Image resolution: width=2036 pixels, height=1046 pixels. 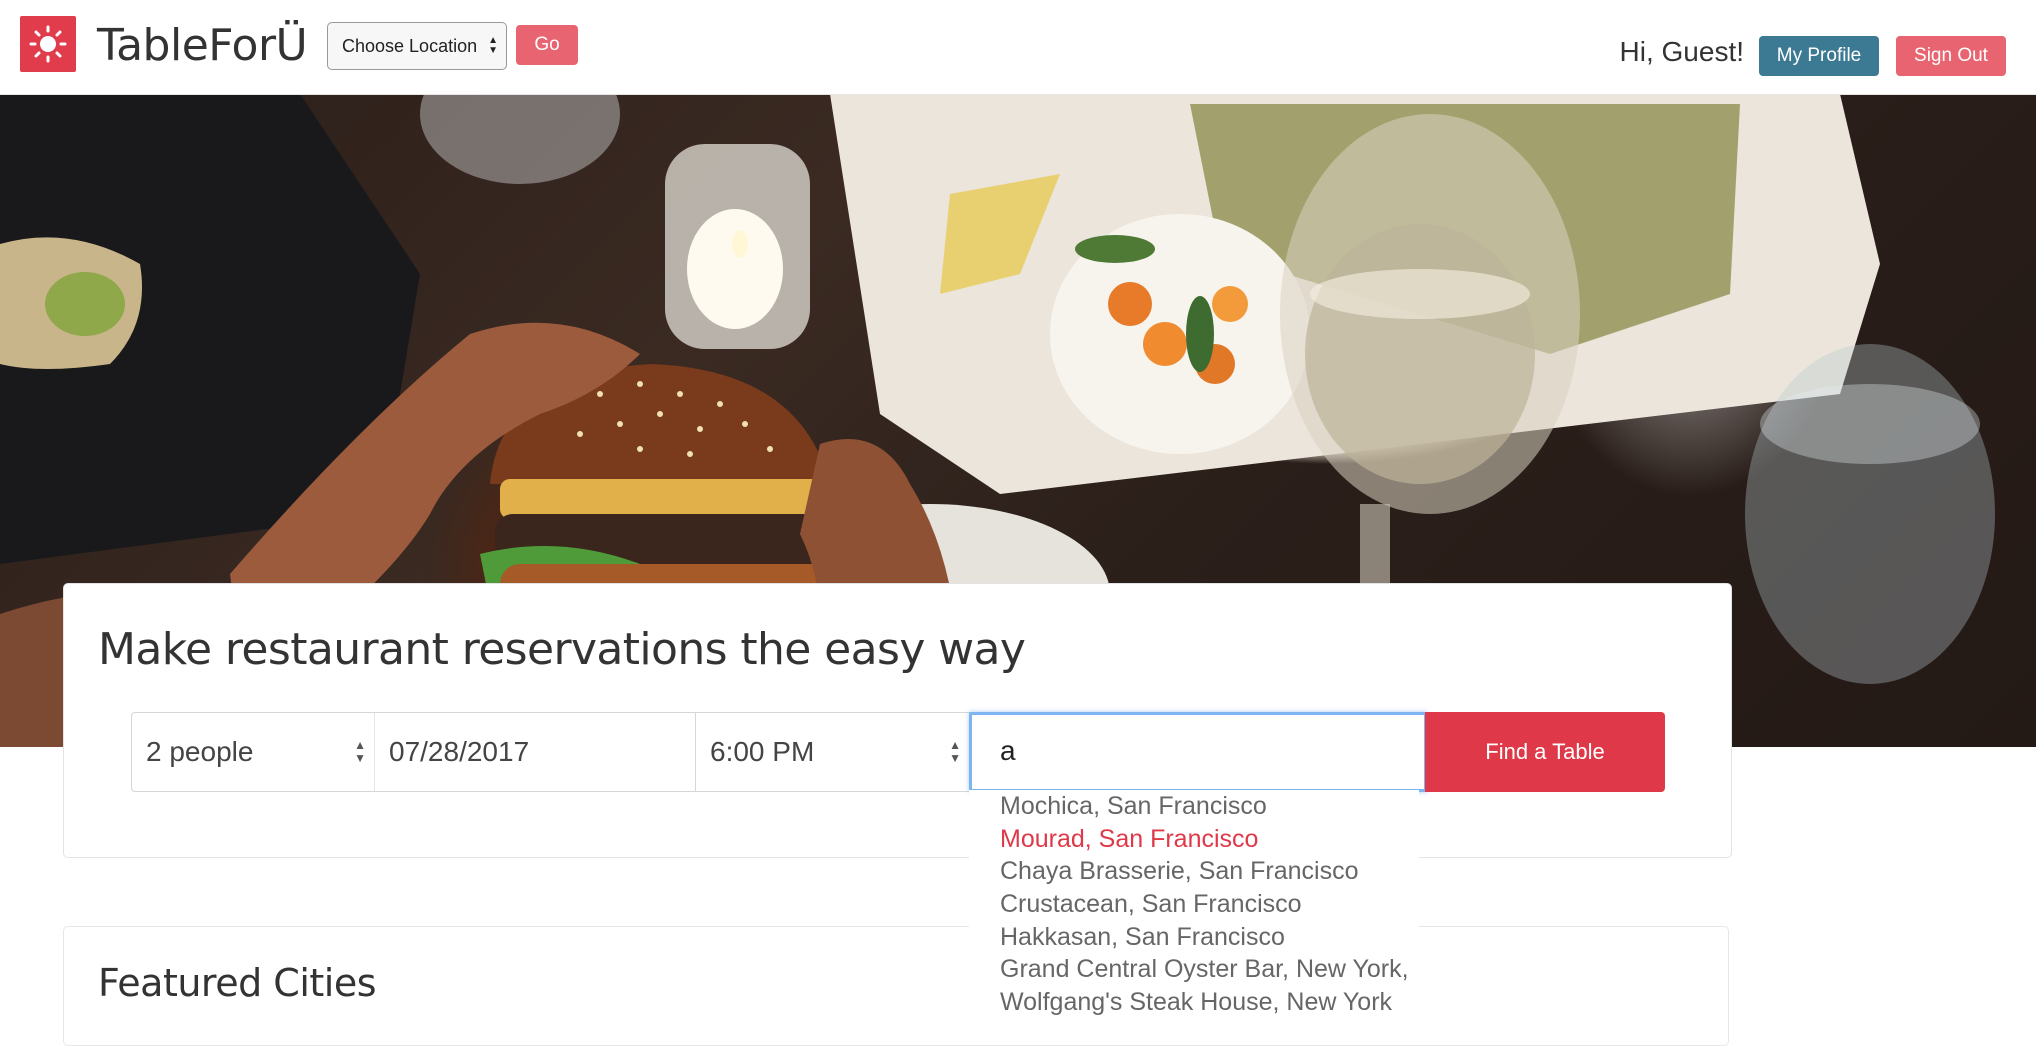 I want to click on time-value: 6:00 PM, so click(x=762, y=751).